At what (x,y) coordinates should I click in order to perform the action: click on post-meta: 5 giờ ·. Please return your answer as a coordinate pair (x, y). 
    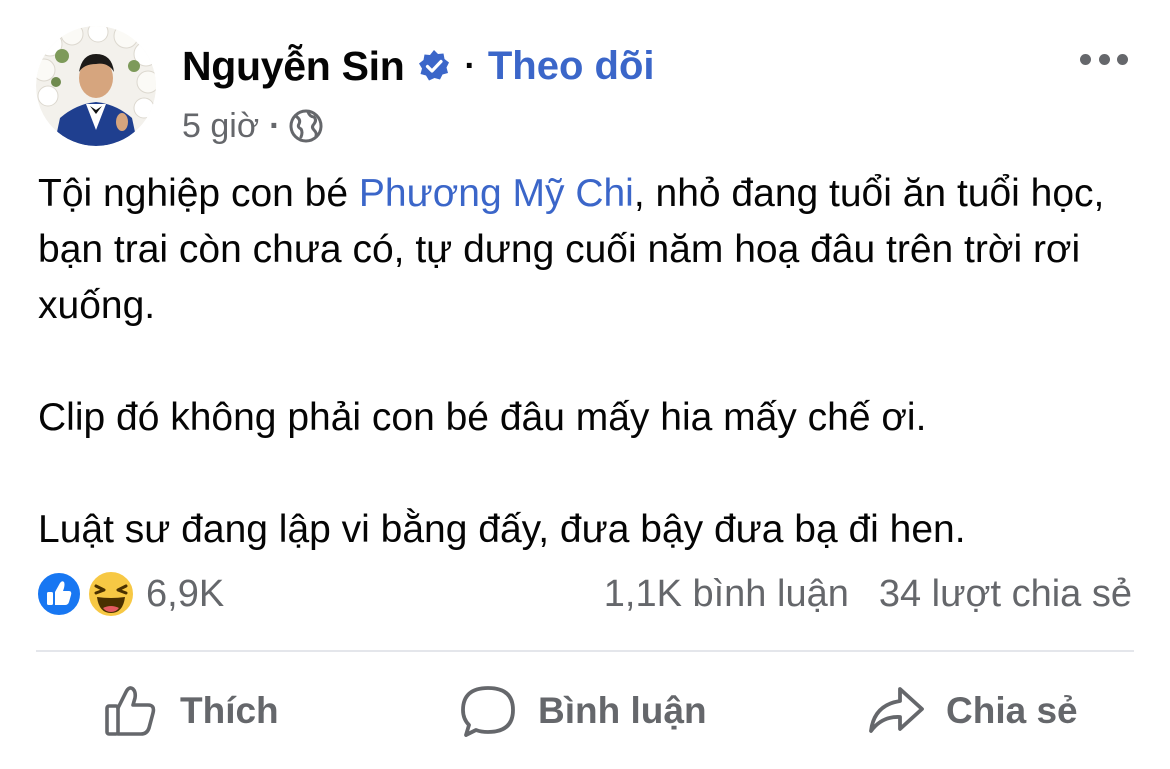
    Looking at the image, I should click on (253, 126).